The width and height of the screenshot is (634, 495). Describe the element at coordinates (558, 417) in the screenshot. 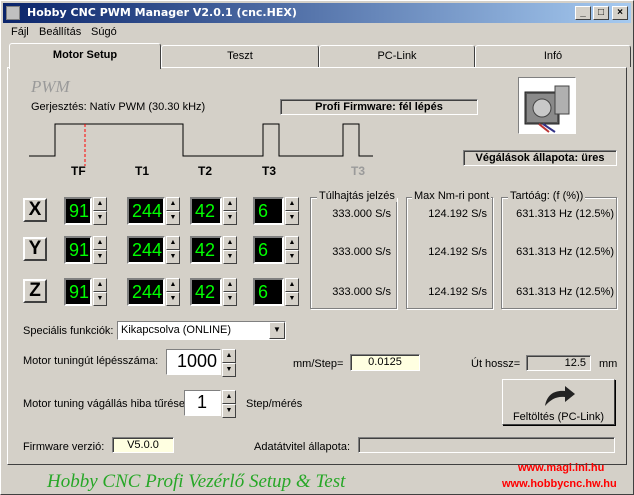

I see `upload-button-label: Feltöltés (PC-Link)` at that location.